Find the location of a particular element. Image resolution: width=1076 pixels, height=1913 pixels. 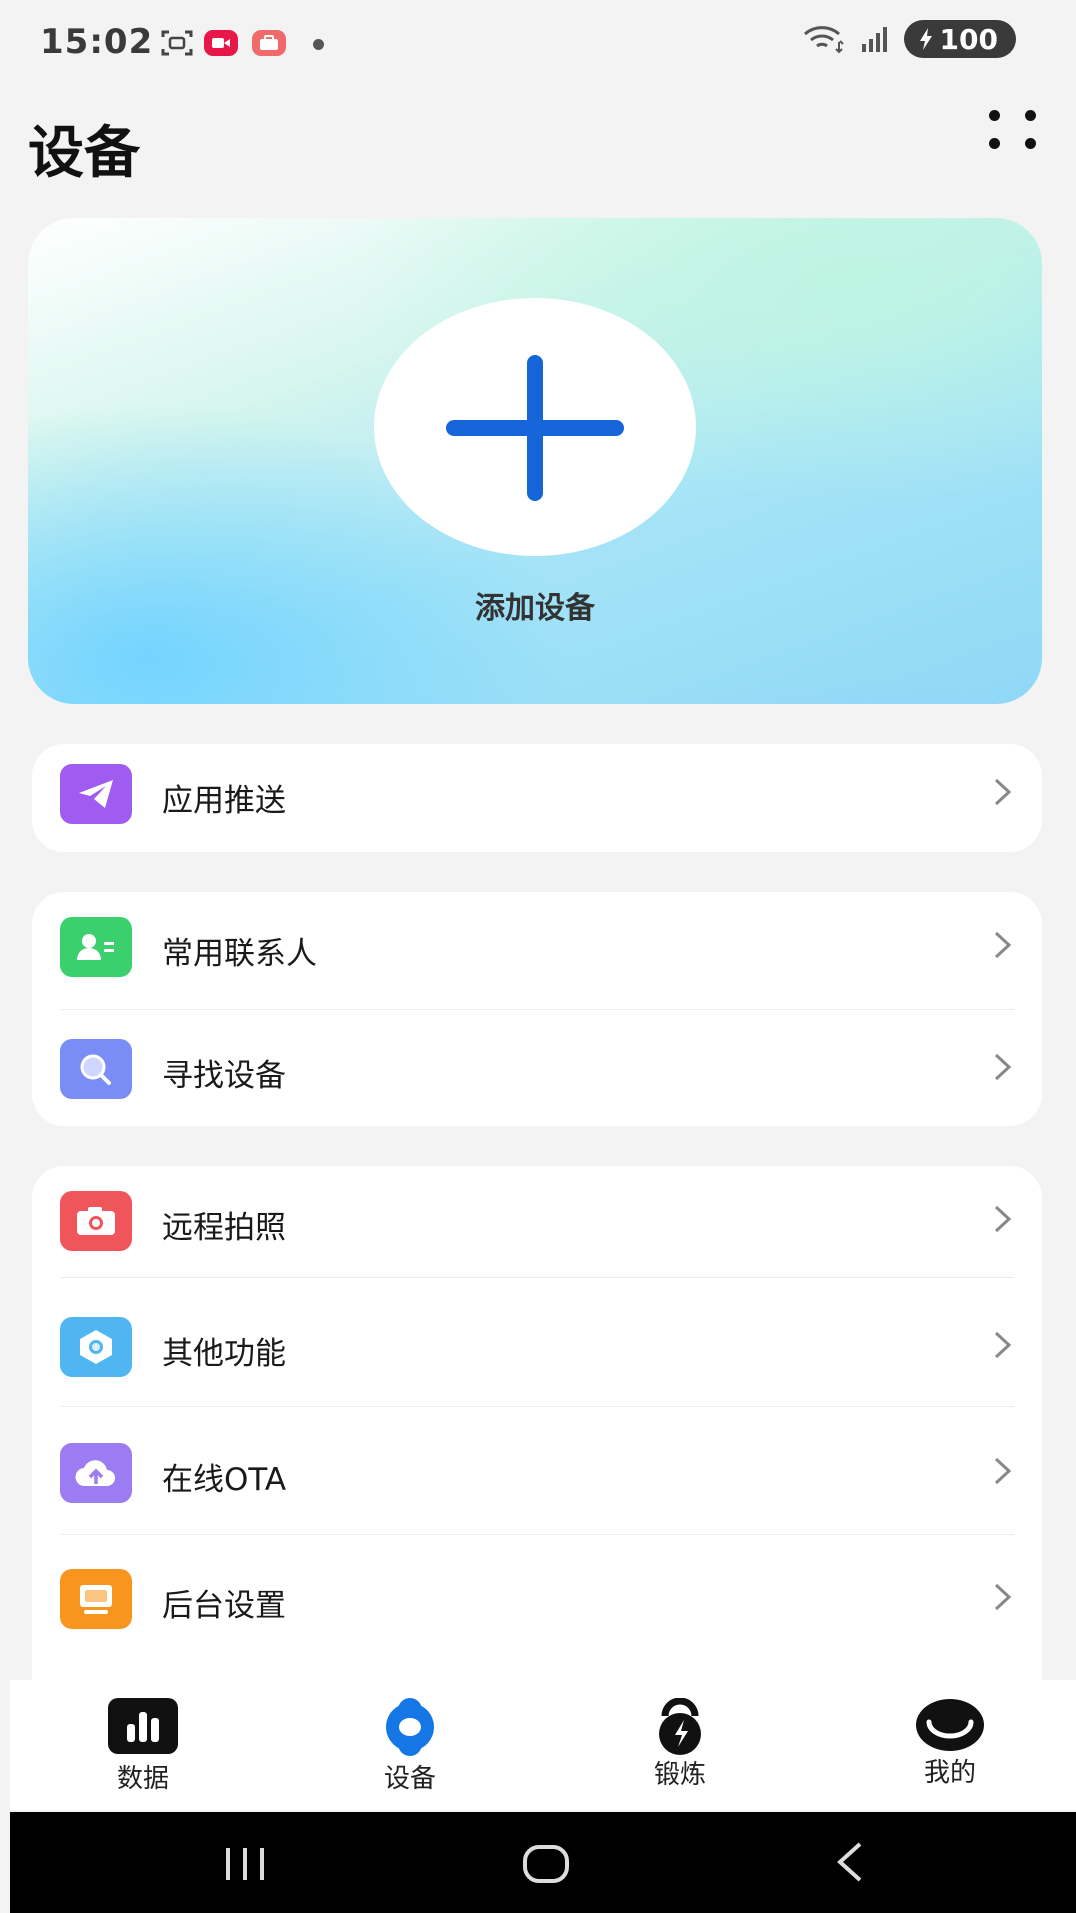

paper-plane-icon is located at coordinates (96, 794).